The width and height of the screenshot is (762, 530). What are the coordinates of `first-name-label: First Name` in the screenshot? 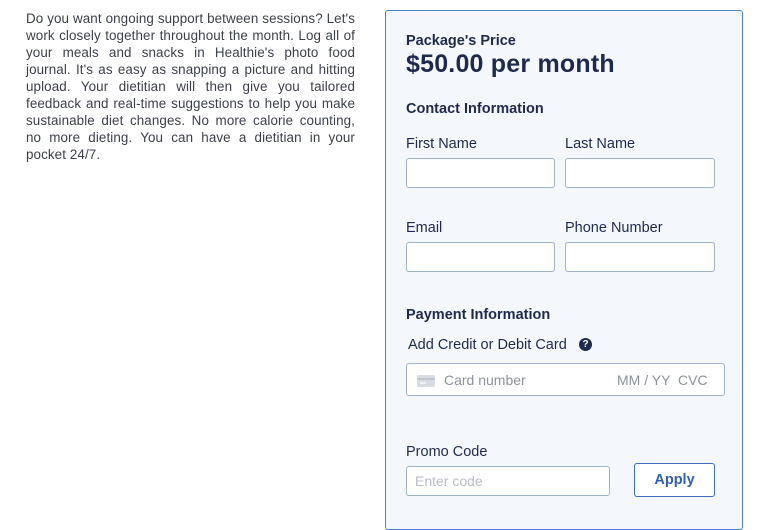 It's located at (441, 144).